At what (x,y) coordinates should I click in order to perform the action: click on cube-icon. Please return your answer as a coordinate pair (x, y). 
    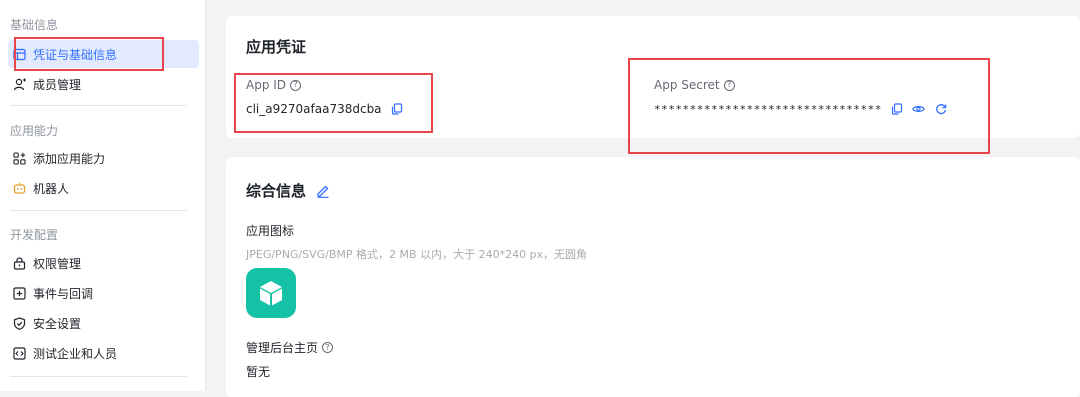
    Looking at the image, I should click on (271, 293).